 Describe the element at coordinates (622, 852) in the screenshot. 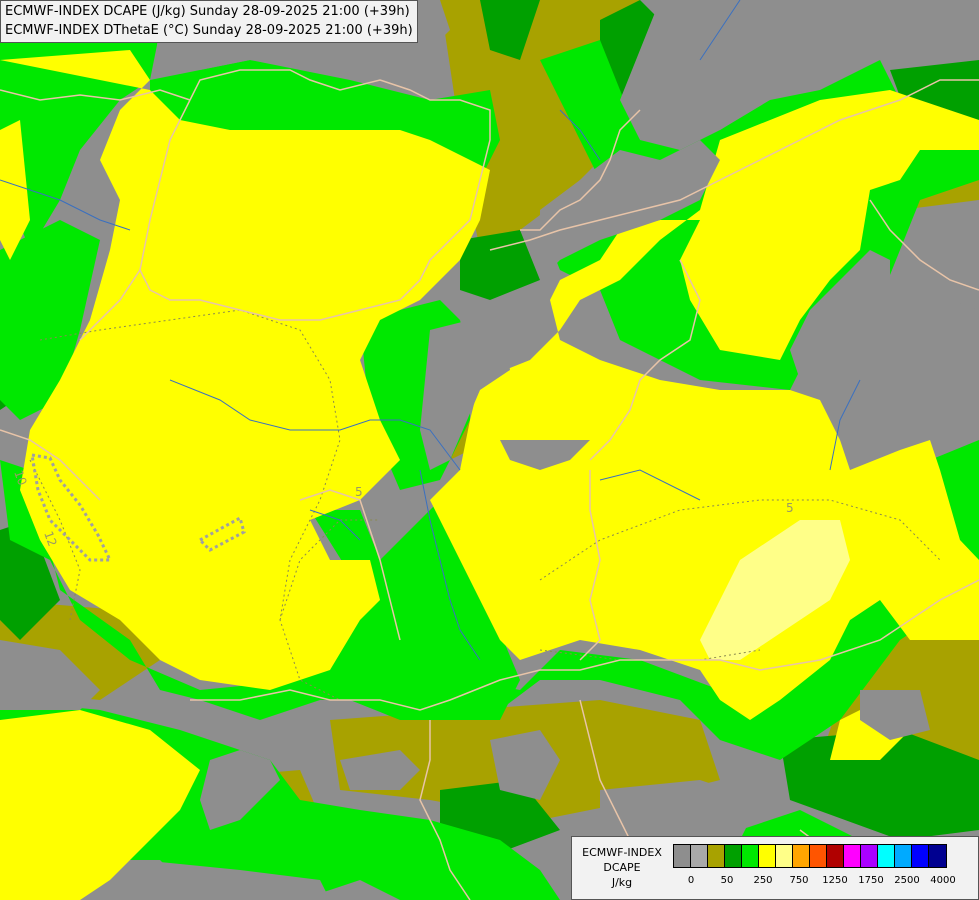

I see `legend-title-model: ECMWF-INDEX` at that location.